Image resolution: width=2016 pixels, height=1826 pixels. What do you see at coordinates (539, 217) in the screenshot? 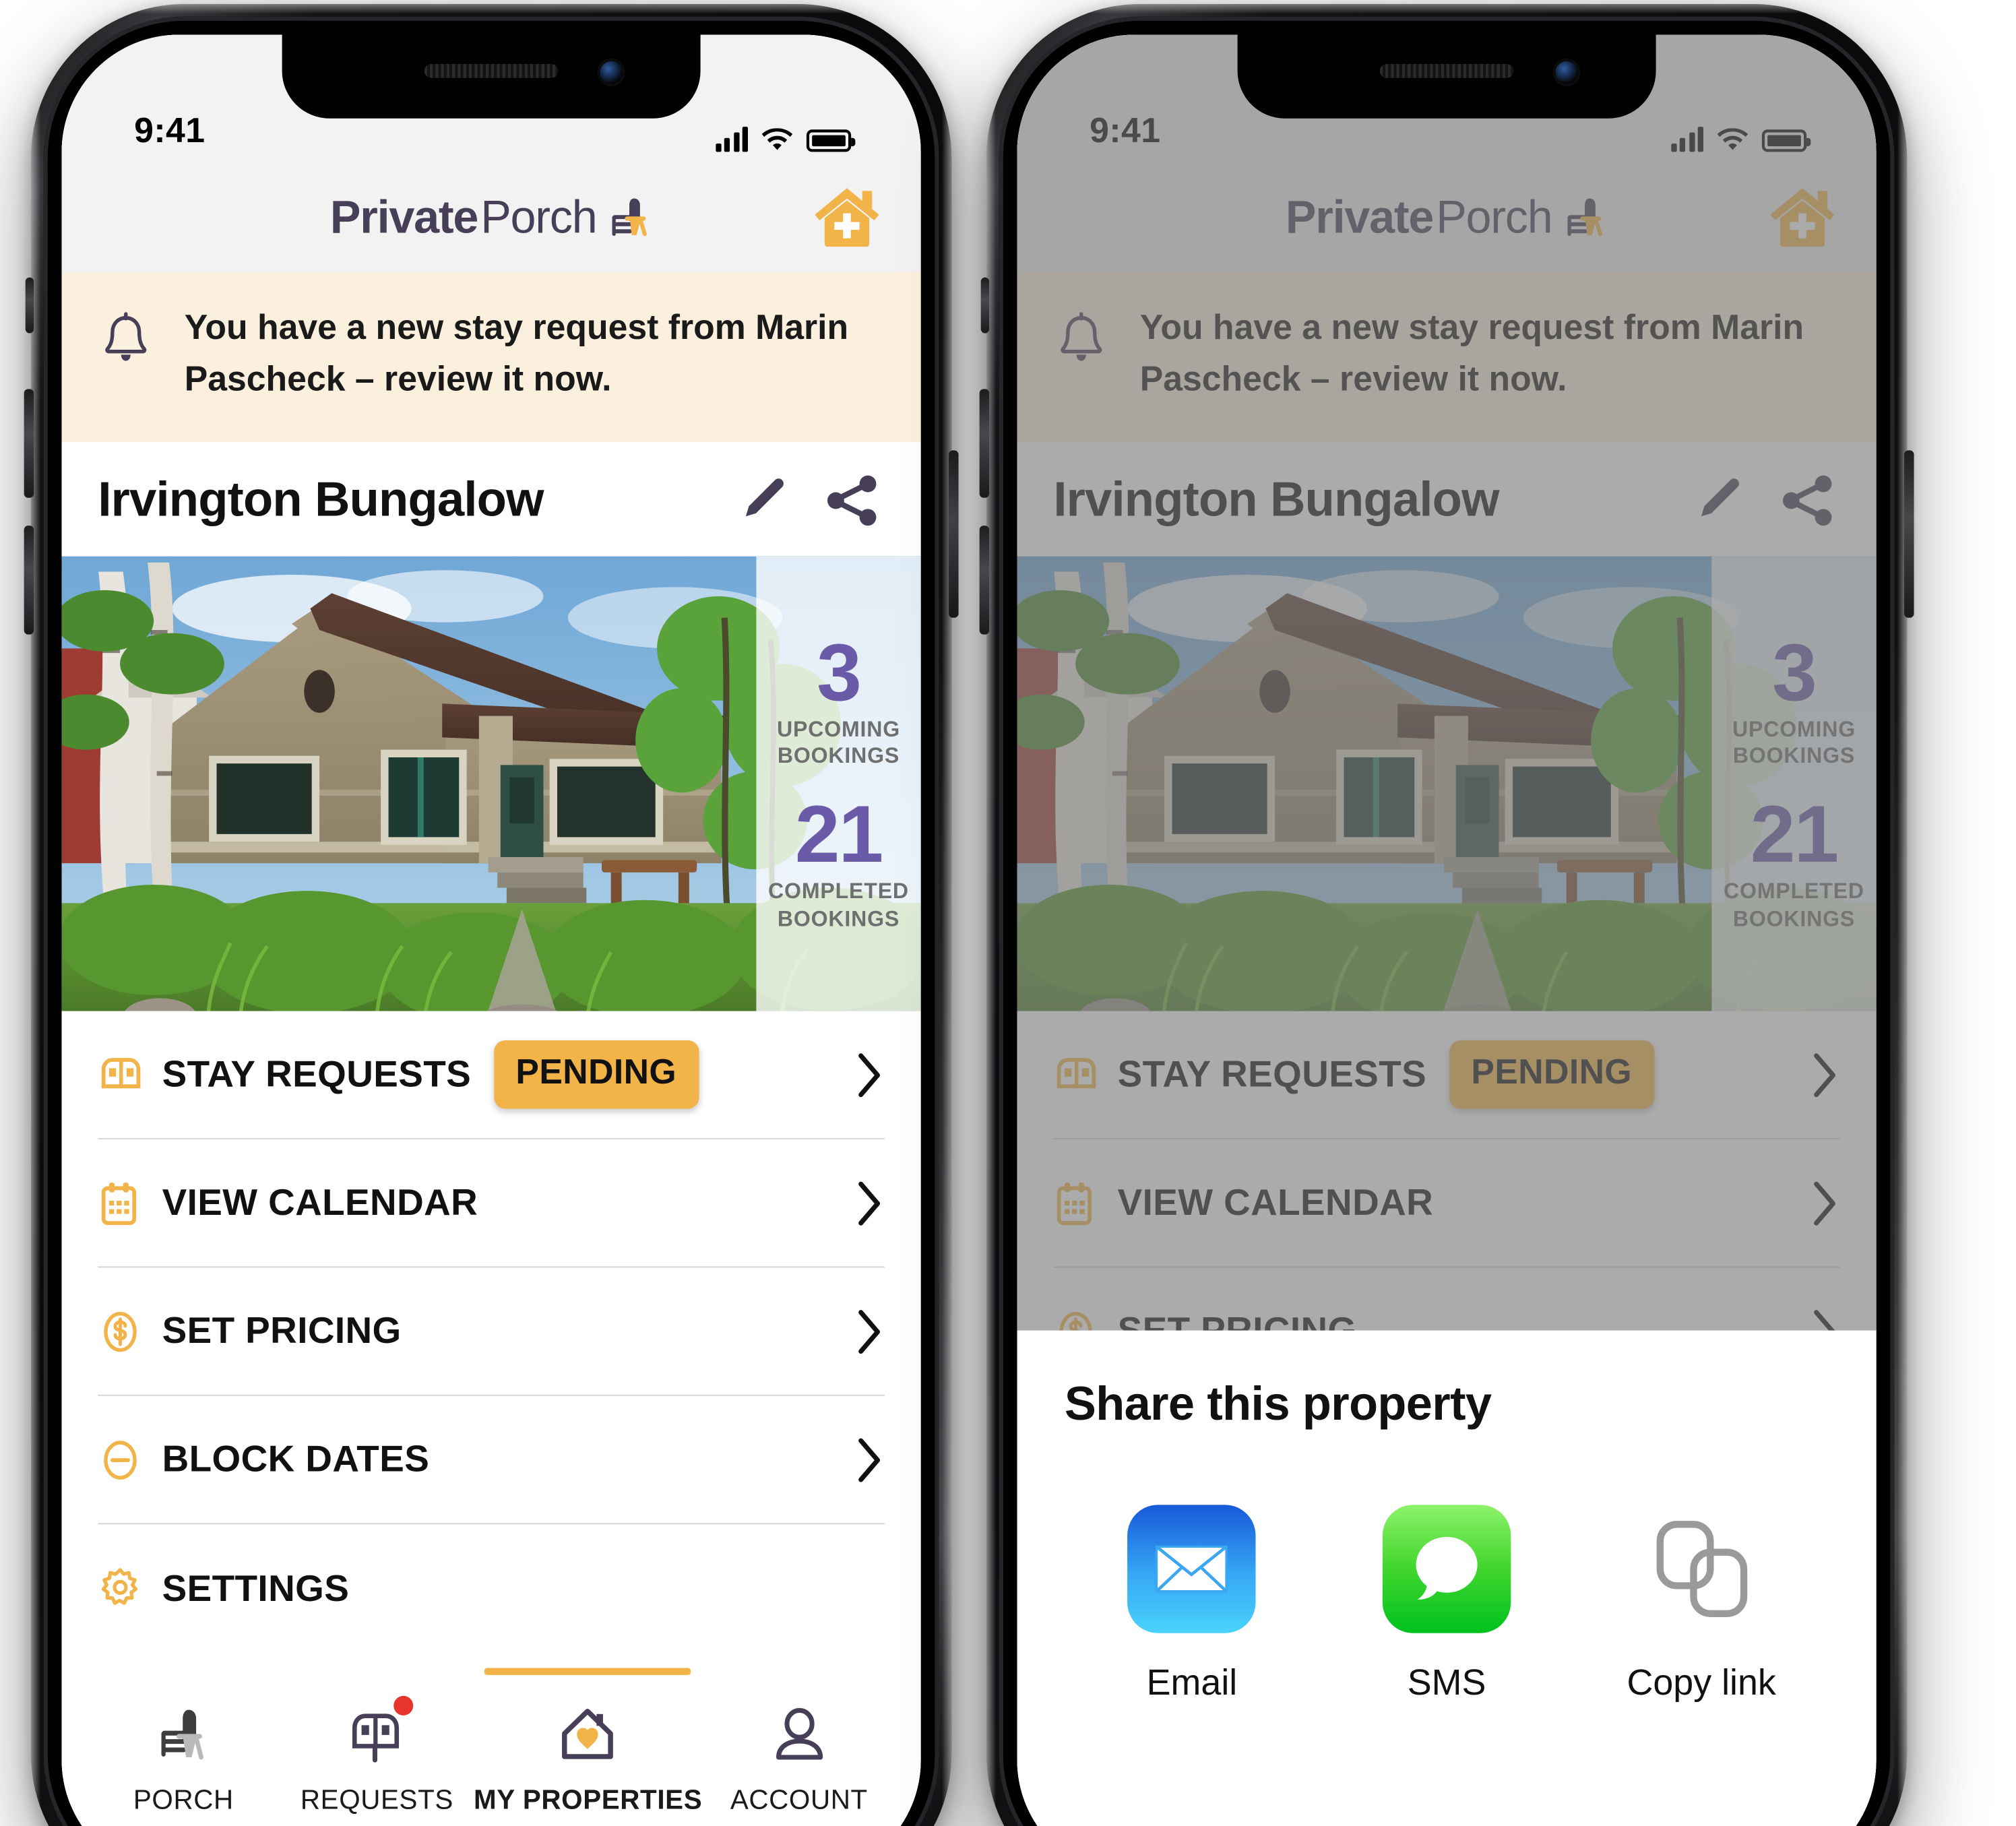
I see `brand-name-secondary: Porch` at bounding box center [539, 217].